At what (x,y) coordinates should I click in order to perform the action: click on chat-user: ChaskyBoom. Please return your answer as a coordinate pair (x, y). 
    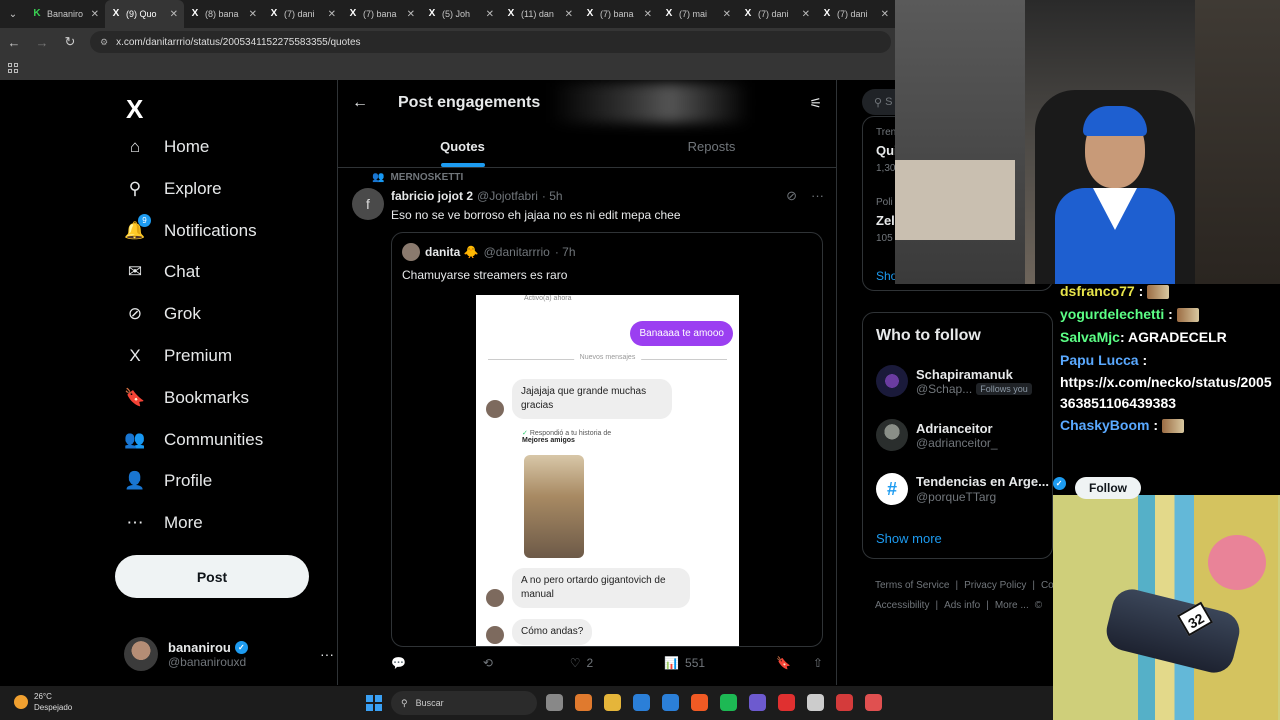
    Looking at the image, I should click on (1105, 425).